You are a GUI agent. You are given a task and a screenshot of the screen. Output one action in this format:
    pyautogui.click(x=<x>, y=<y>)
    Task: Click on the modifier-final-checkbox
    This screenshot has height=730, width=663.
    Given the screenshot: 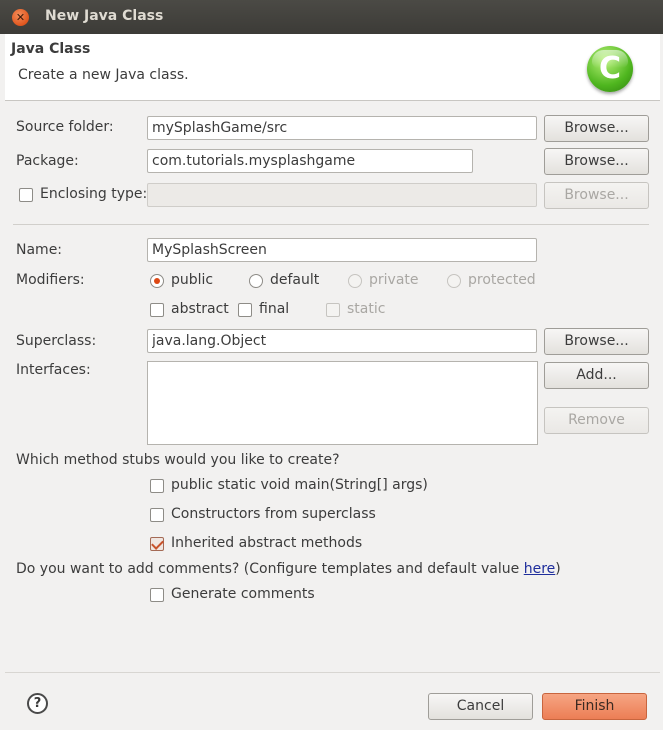 What is the action you would take?
    pyautogui.click(x=245, y=310)
    